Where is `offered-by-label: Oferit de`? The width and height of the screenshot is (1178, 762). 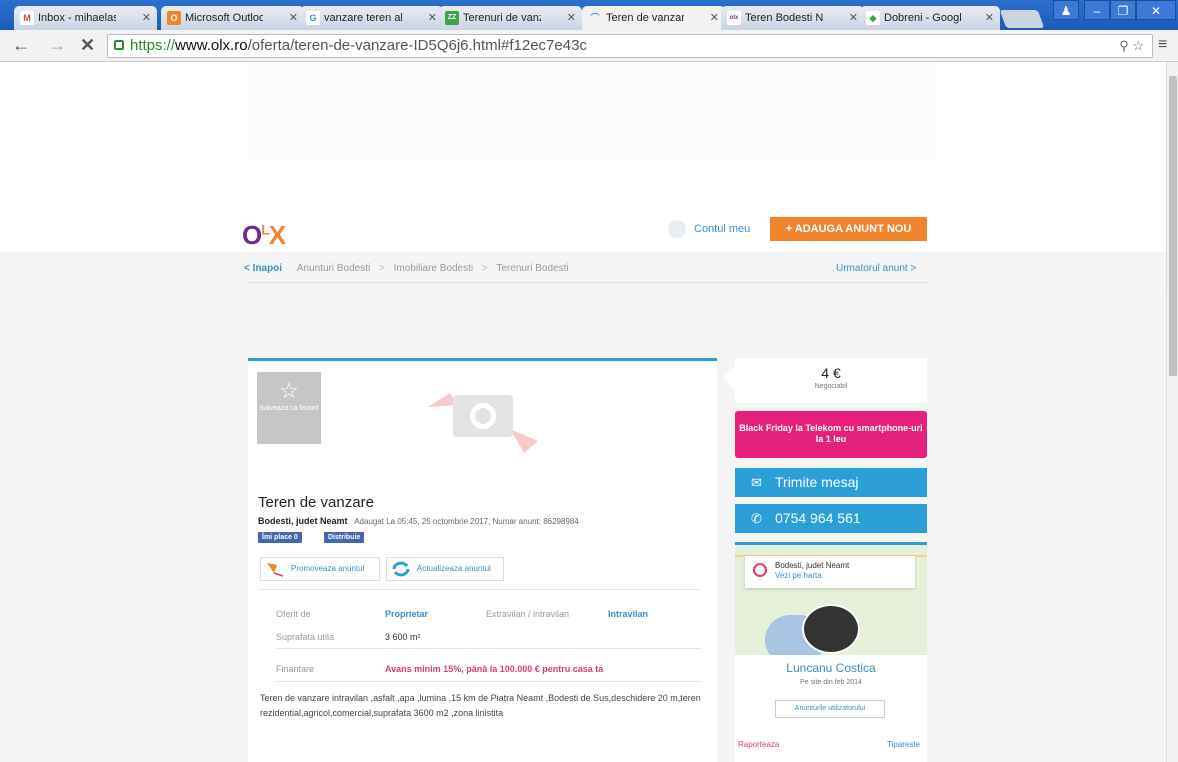
offered-by-label: Oferit de is located at coordinates (293, 614).